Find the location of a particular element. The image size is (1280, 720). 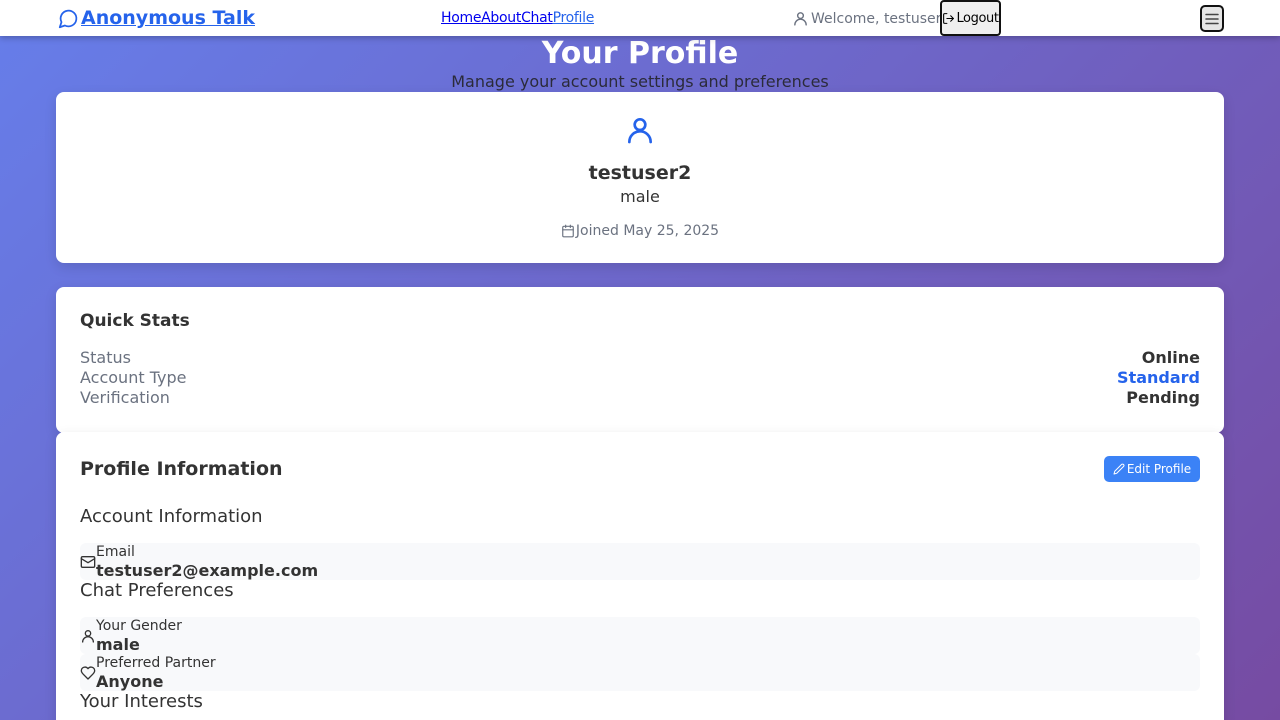

stat-label: Account Type is located at coordinates (133, 377).